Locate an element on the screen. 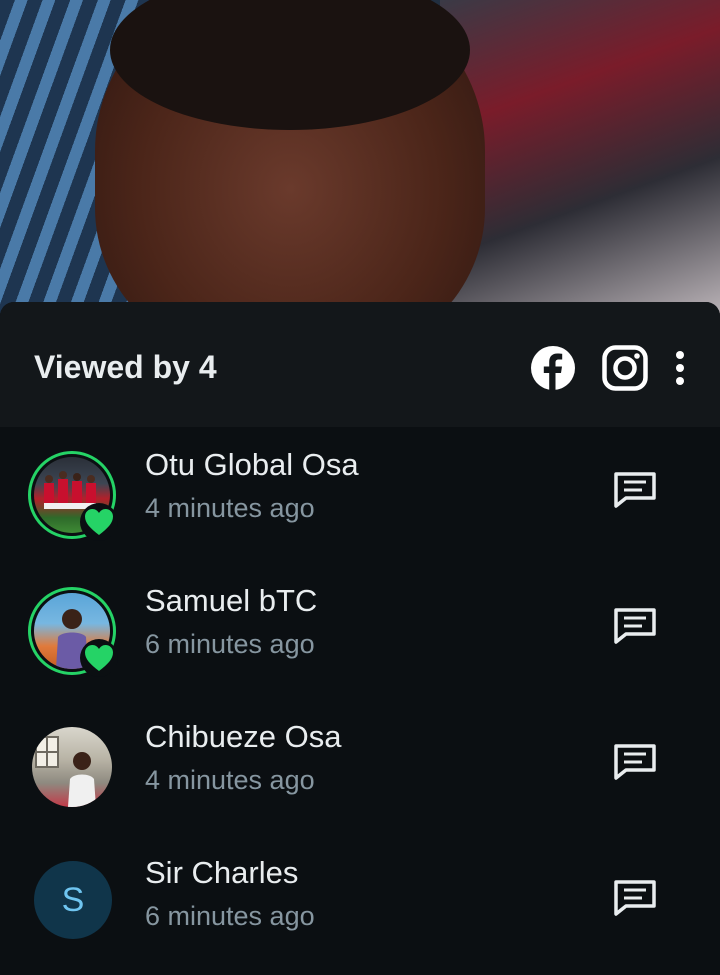 This screenshot has height=975, width=720. viewer-row: S Sir Charles 6 minutes ago is located at coordinates (360, 903).